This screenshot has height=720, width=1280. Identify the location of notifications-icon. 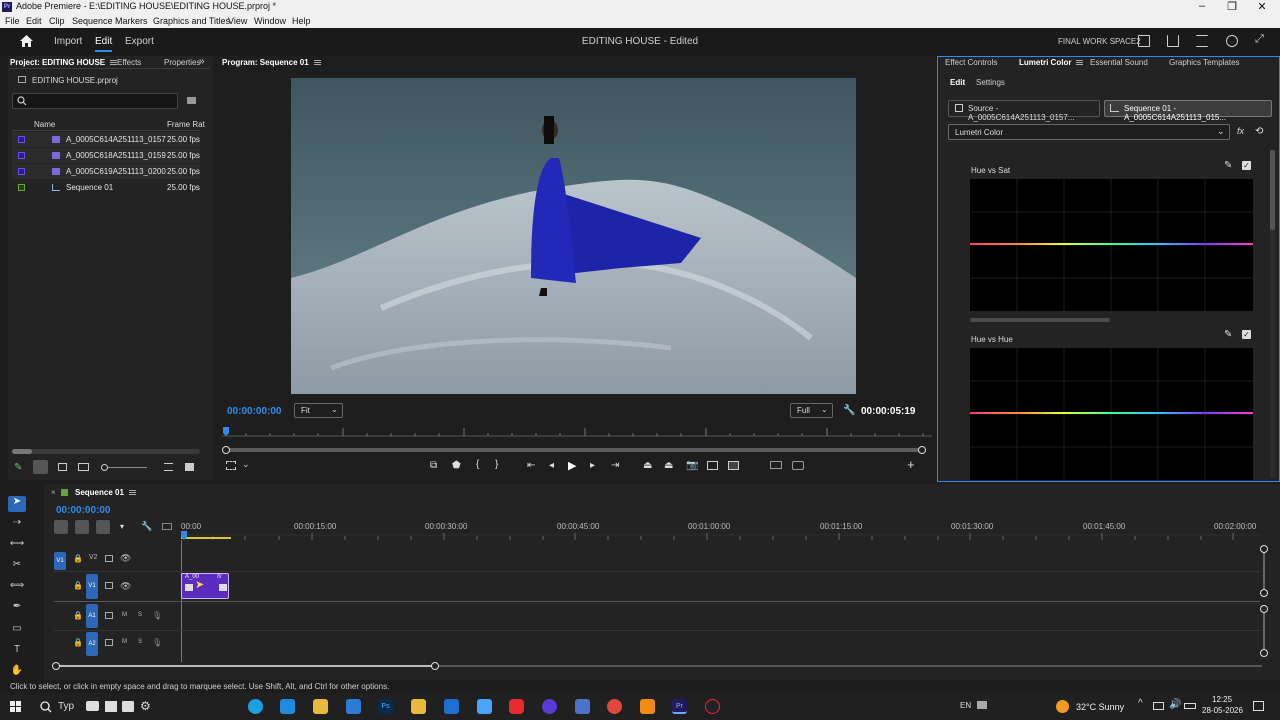
(1258, 706).